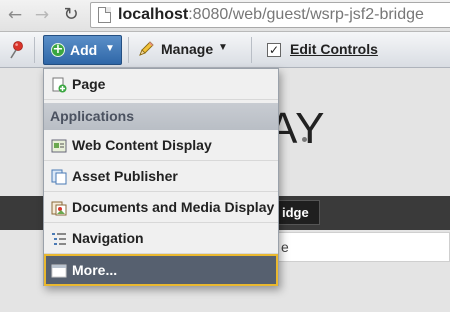 Image resolution: width=450 pixels, height=312 pixels. I want to click on menu-item-web-content-display: Web Content Display, so click(161, 145).